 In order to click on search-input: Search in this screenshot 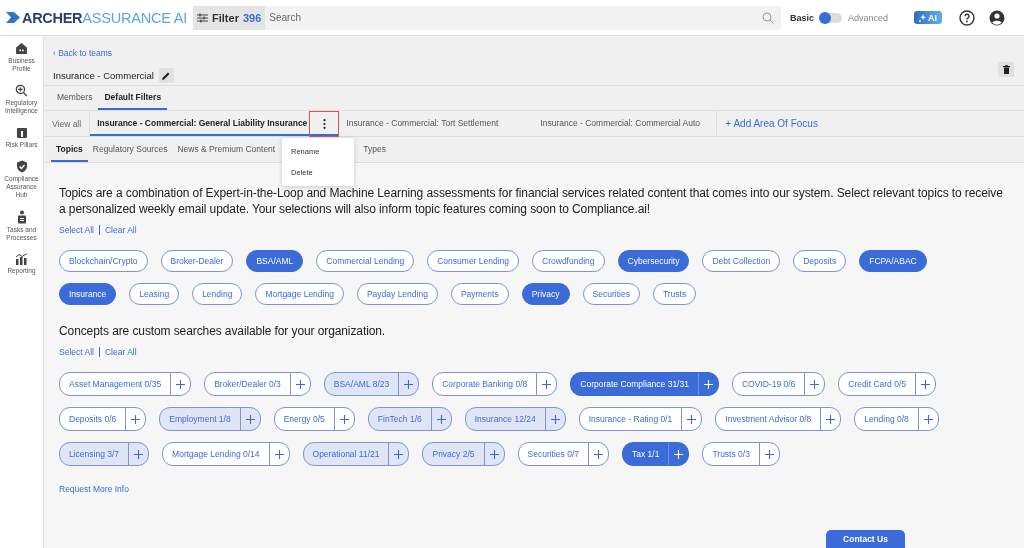, I will do `click(513, 17)`.